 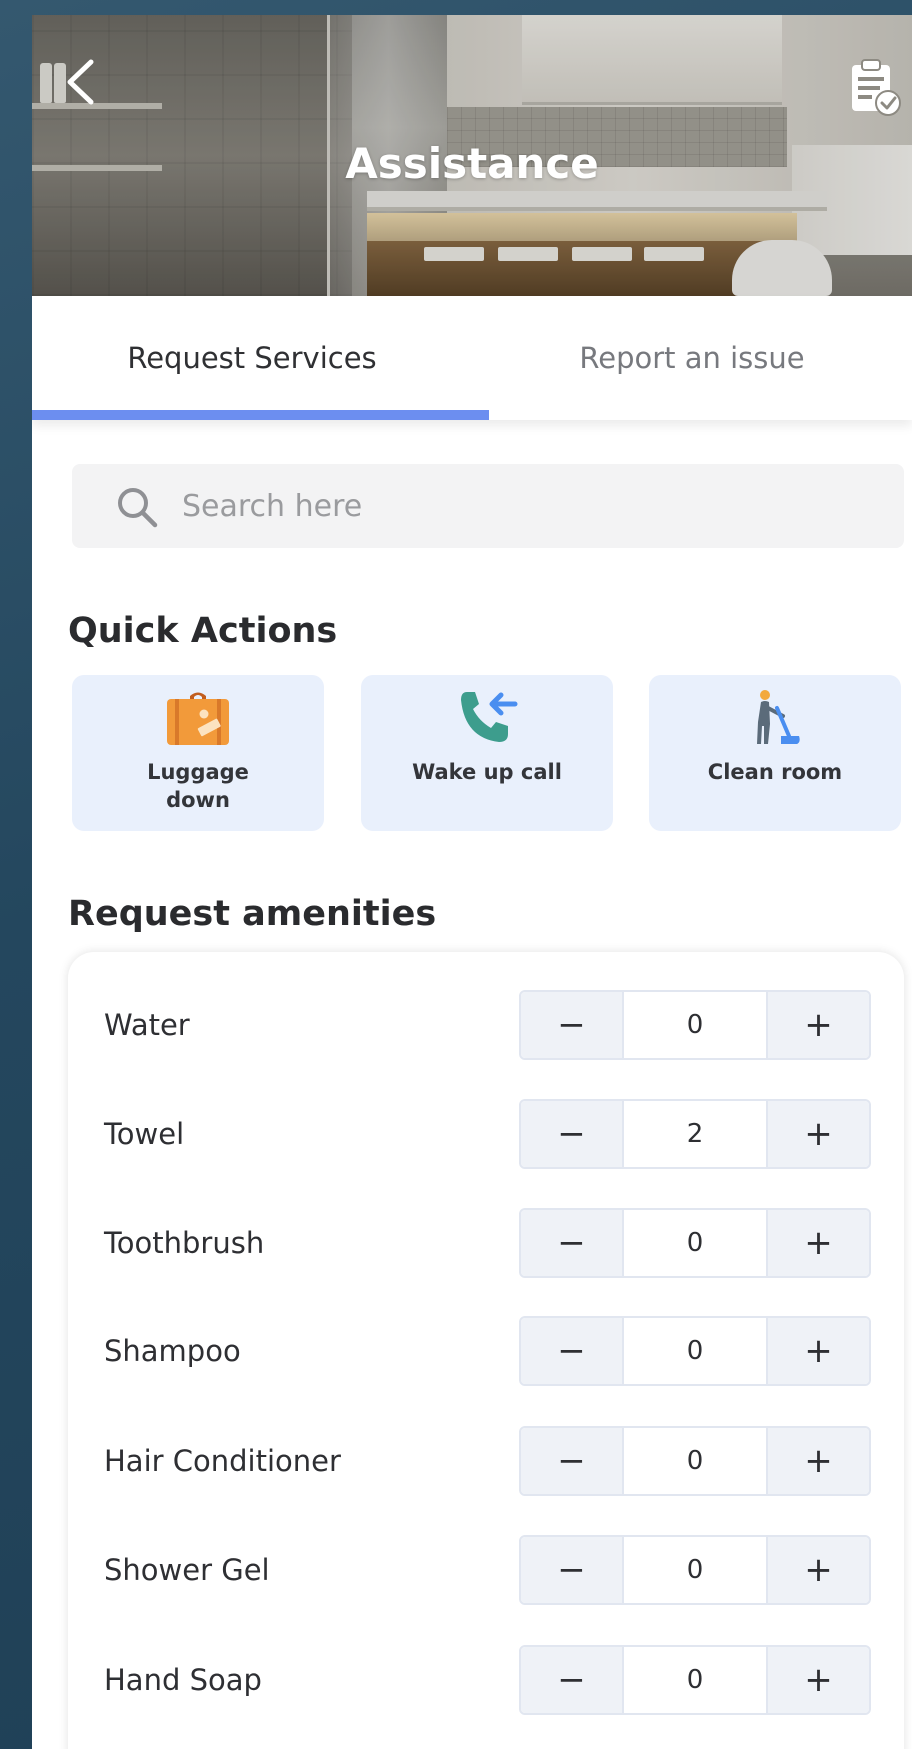 I want to click on quantity-value: 2, so click(x=695, y=1134).